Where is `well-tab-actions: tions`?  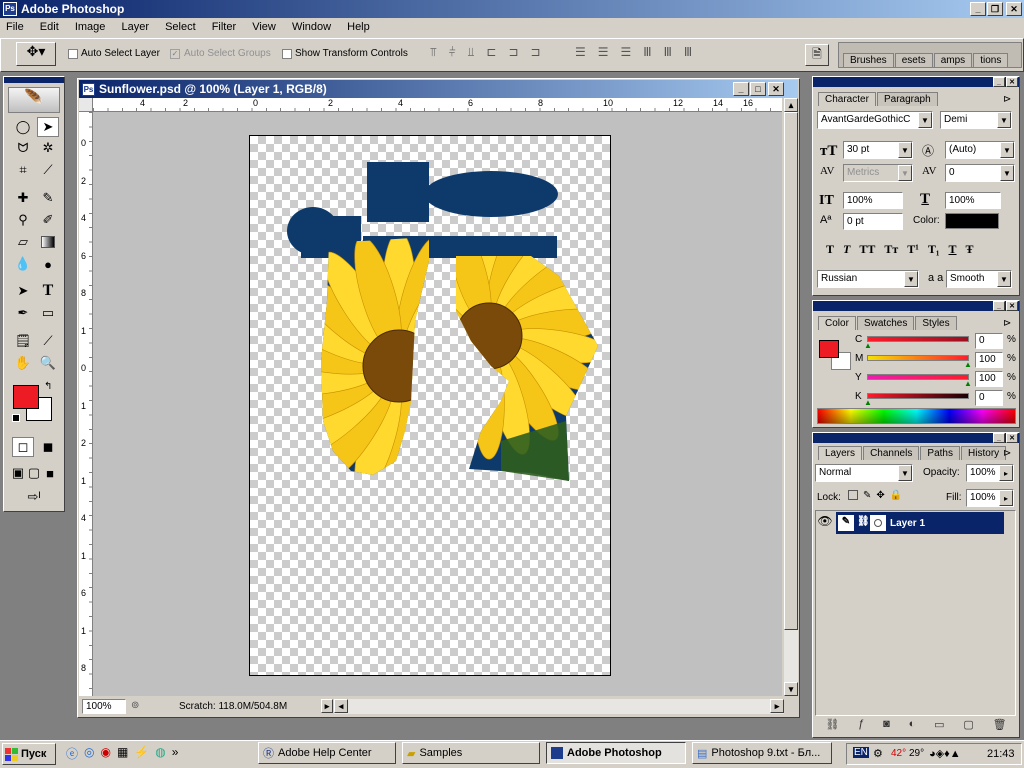 well-tab-actions: tions is located at coordinates (991, 60).